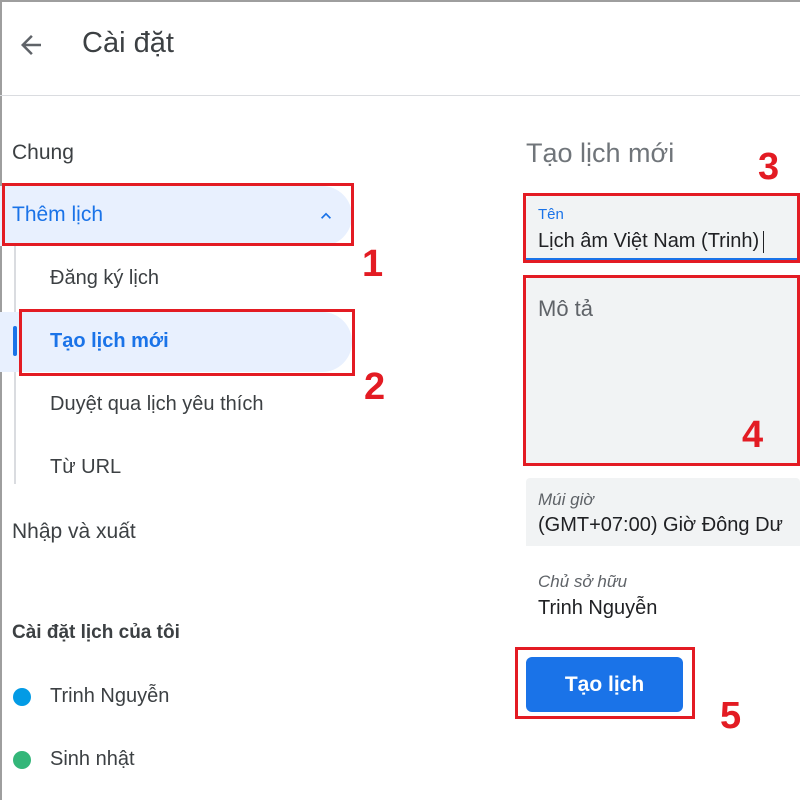  I want to click on active-indicator, so click(15, 341).